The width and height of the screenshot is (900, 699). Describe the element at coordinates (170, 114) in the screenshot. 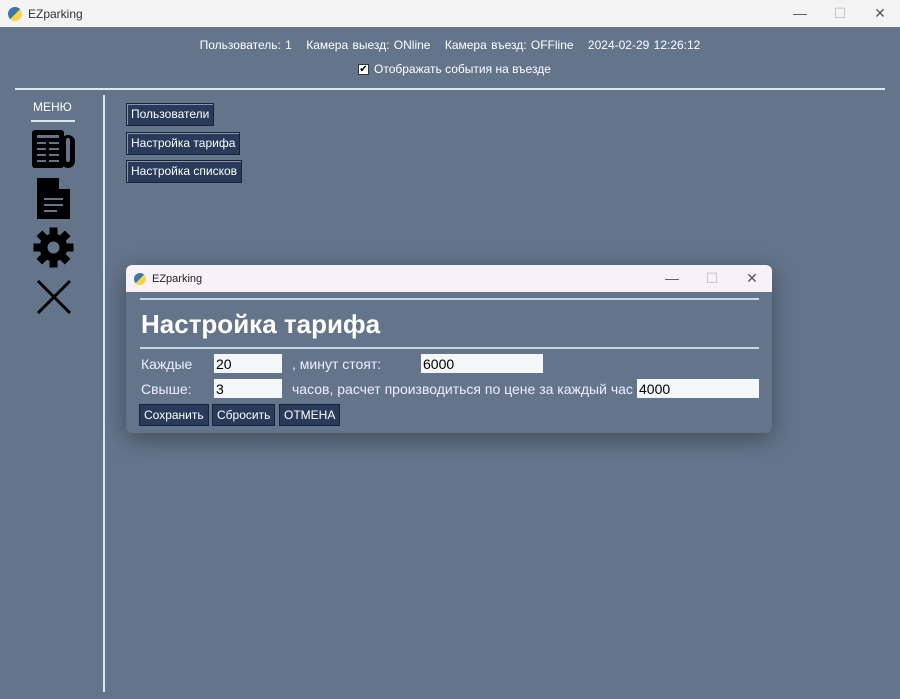

I see `users-button: Пользователи` at that location.